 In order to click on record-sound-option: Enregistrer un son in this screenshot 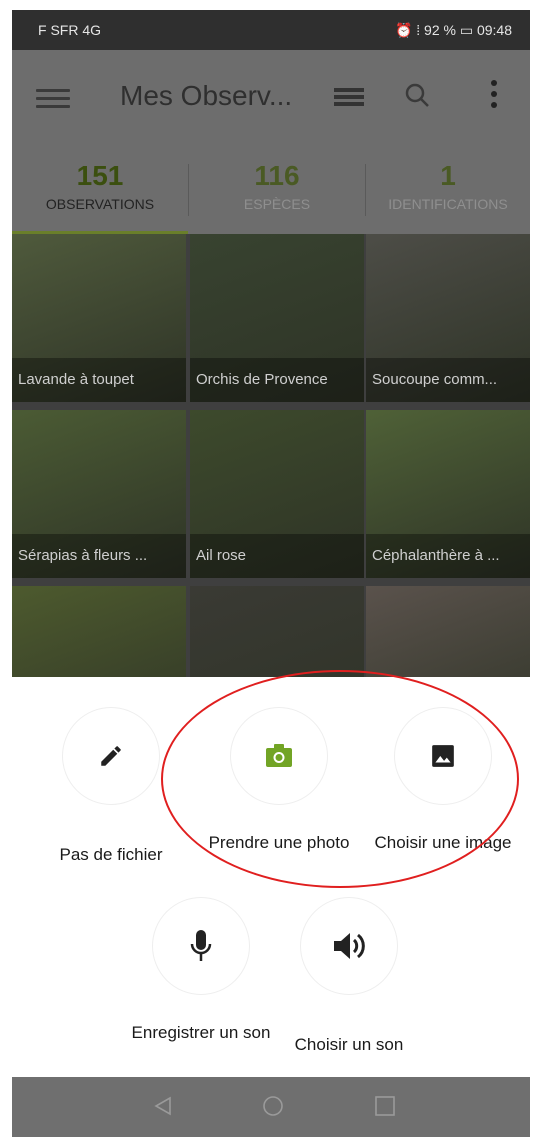, I will do `click(201, 970)`.